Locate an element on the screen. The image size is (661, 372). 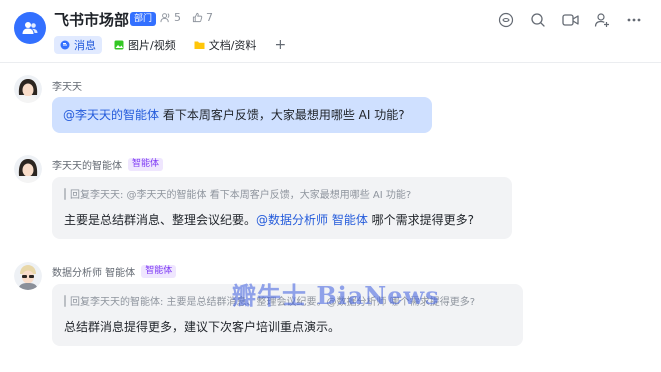
tab-messages: 消息 is located at coordinates (78, 45).